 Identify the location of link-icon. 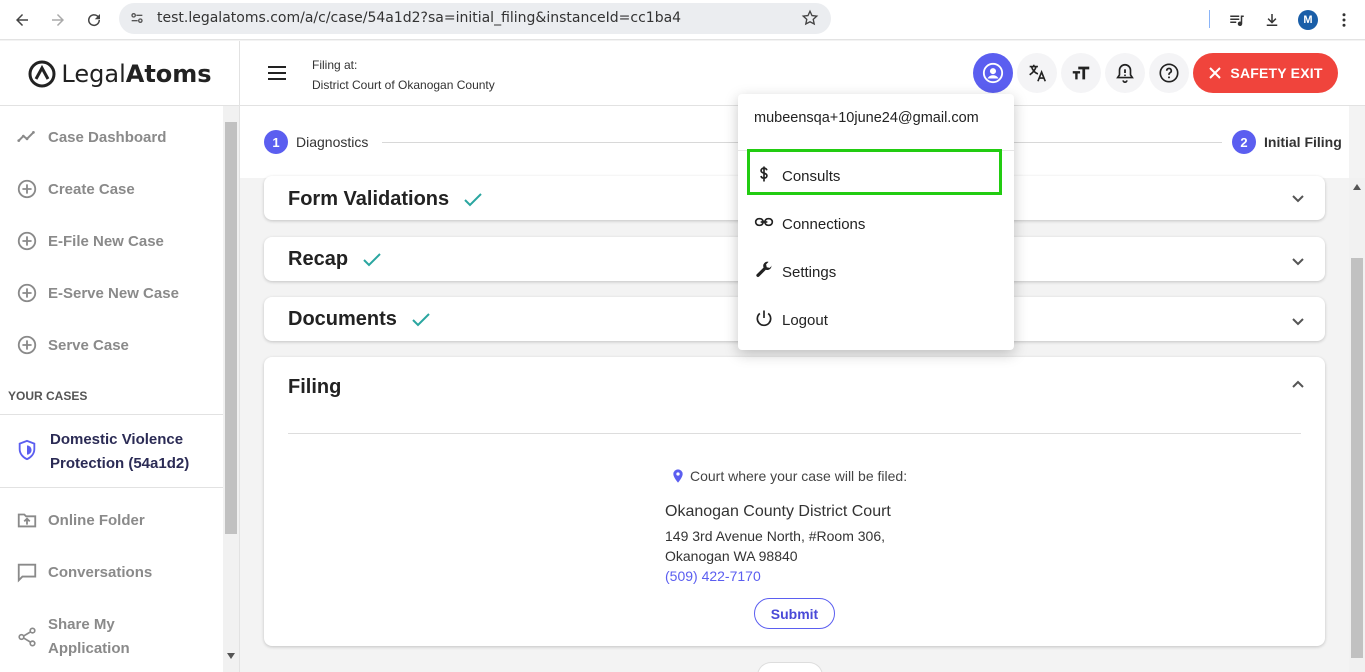
(764, 224).